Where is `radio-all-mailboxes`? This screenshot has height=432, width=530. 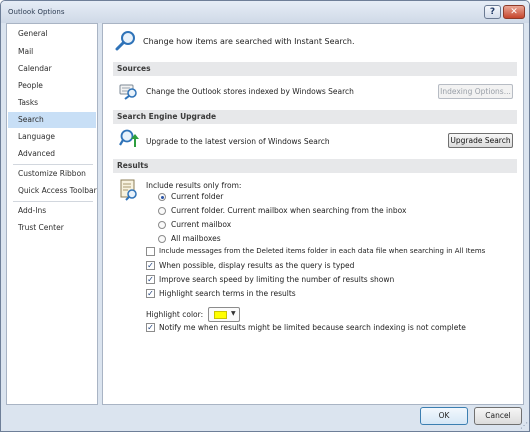
radio-all-mailboxes is located at coordinates (162, 239).